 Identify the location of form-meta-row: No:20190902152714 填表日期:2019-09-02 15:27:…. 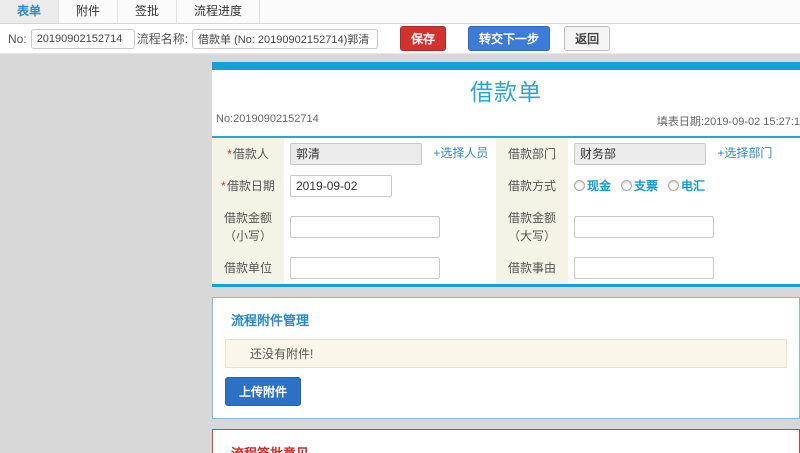
(506, 124).